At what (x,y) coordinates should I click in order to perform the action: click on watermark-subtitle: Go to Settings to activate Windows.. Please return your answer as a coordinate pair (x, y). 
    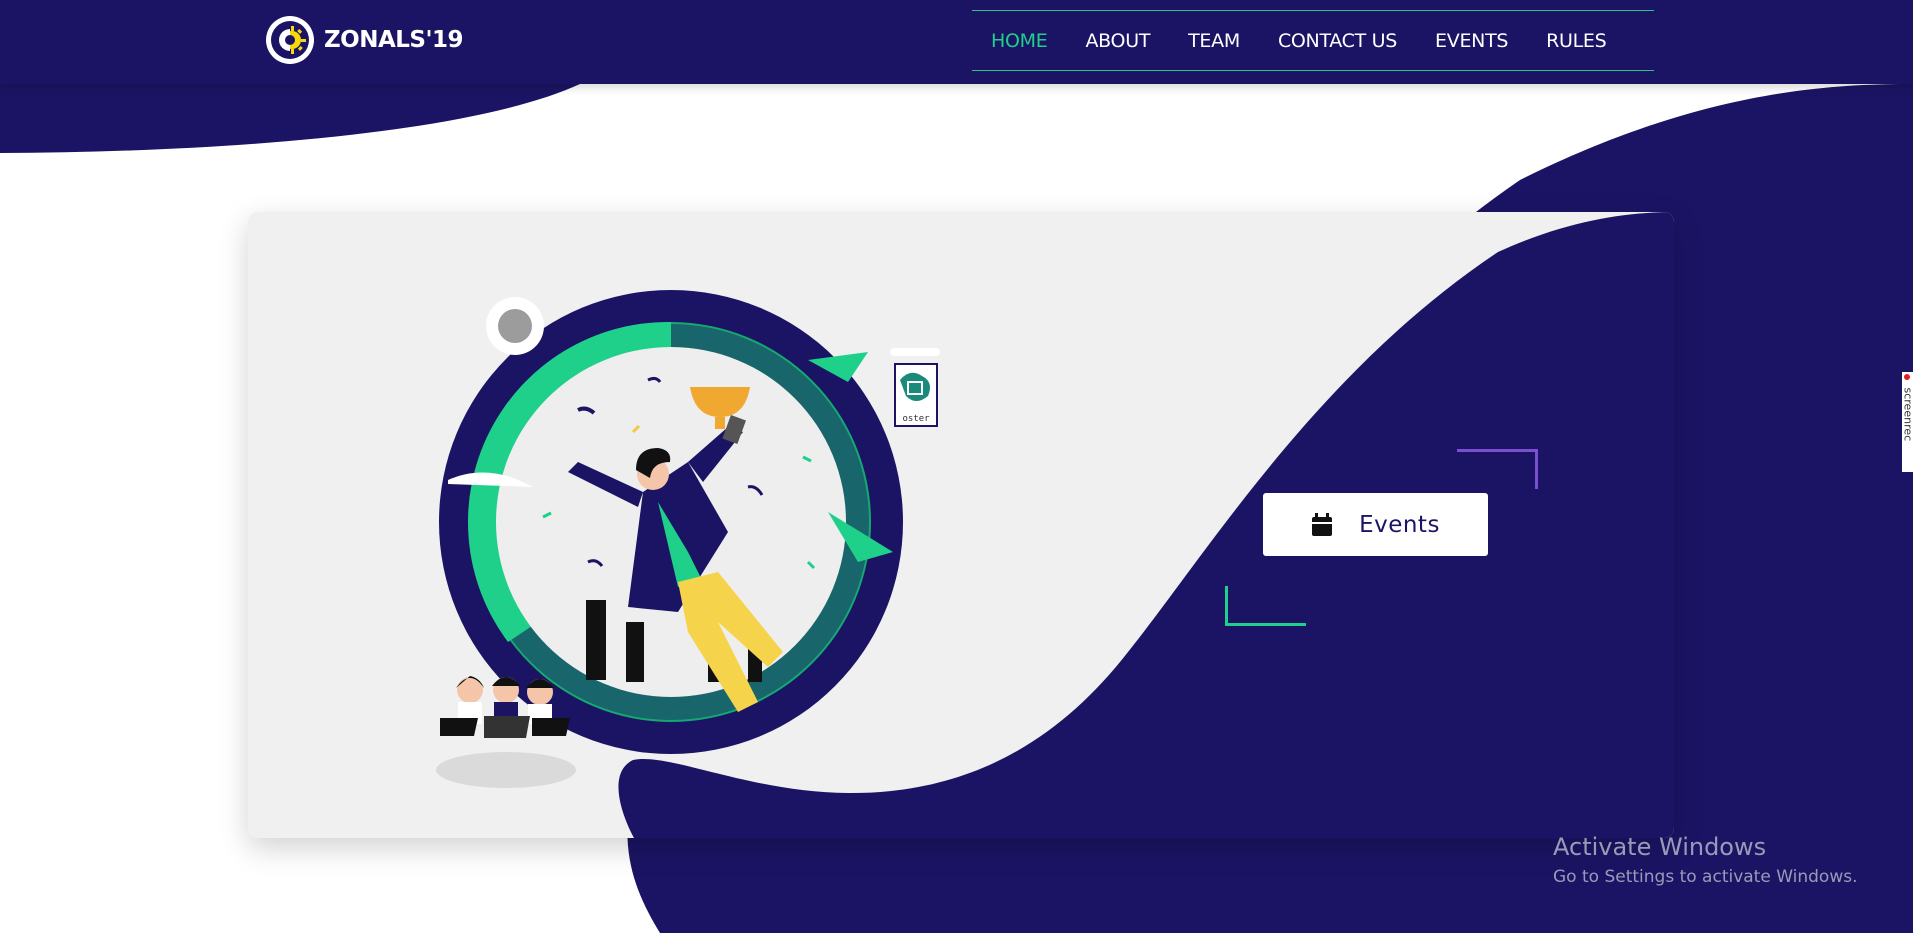
    Looking at the image, I should click on (1705, 877).